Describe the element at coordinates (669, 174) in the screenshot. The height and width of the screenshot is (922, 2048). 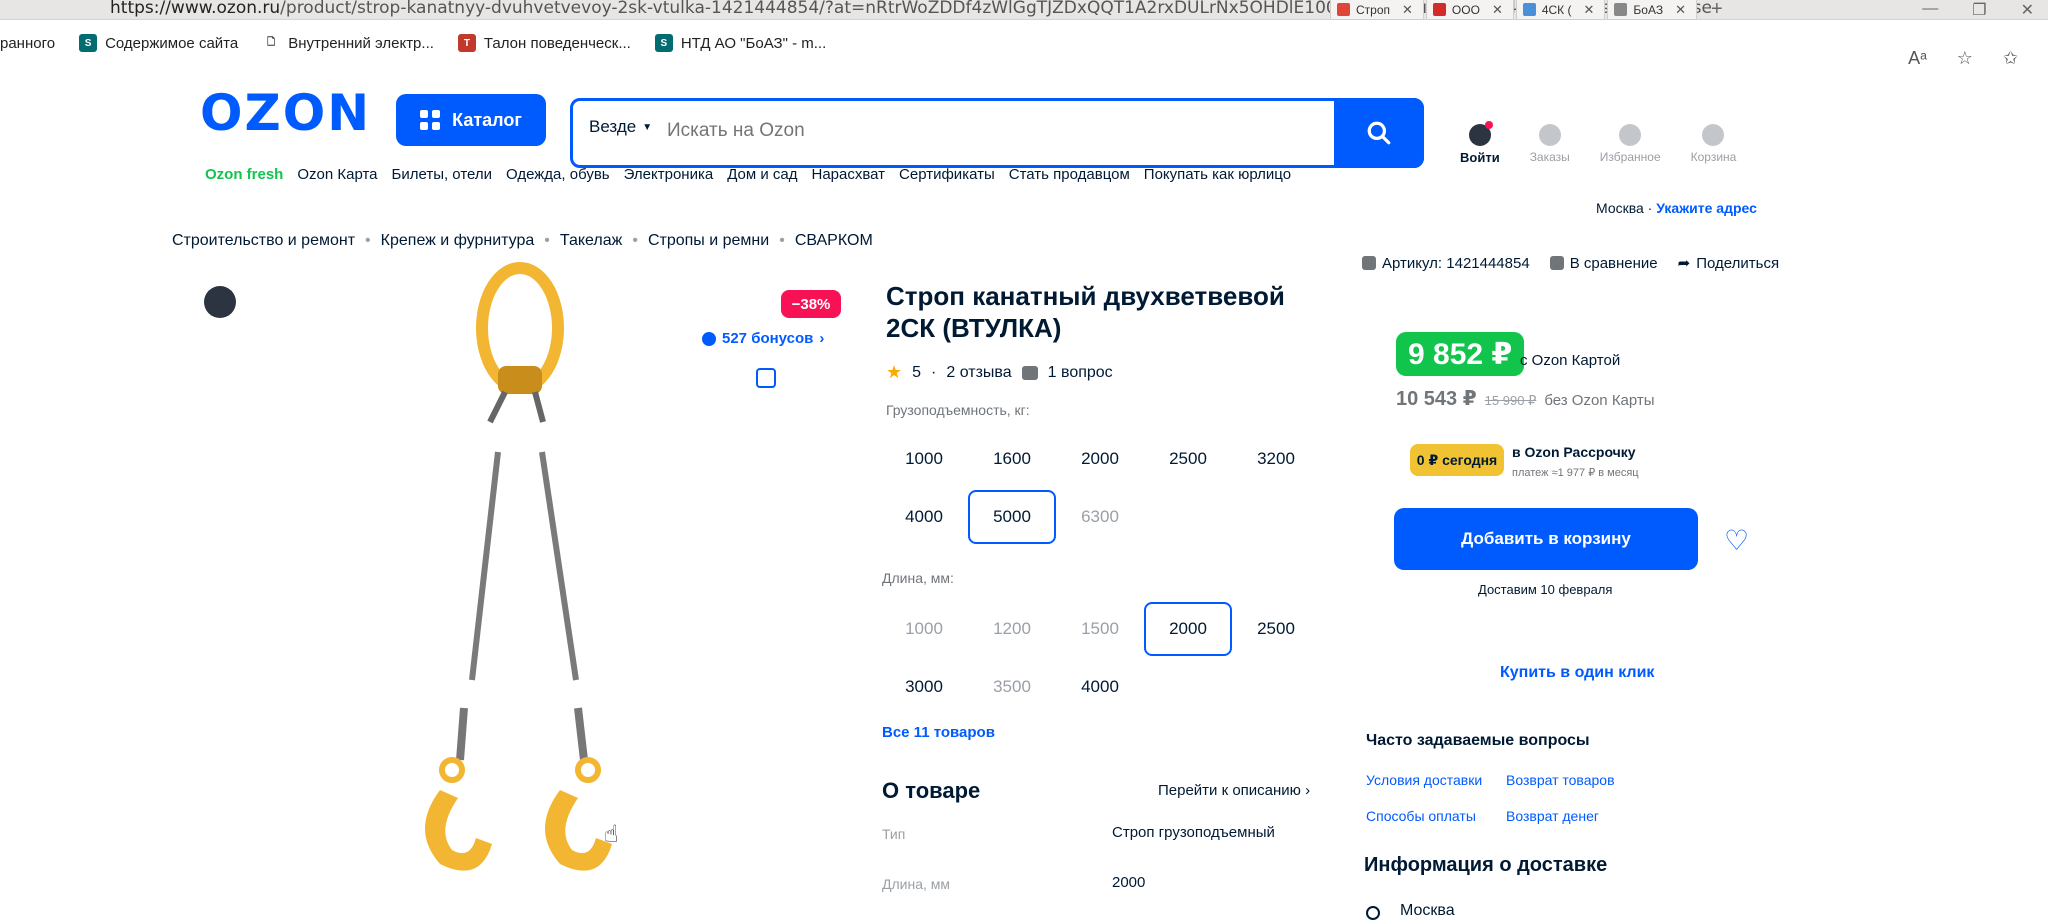
I see `category-link: Электроника` at that location.